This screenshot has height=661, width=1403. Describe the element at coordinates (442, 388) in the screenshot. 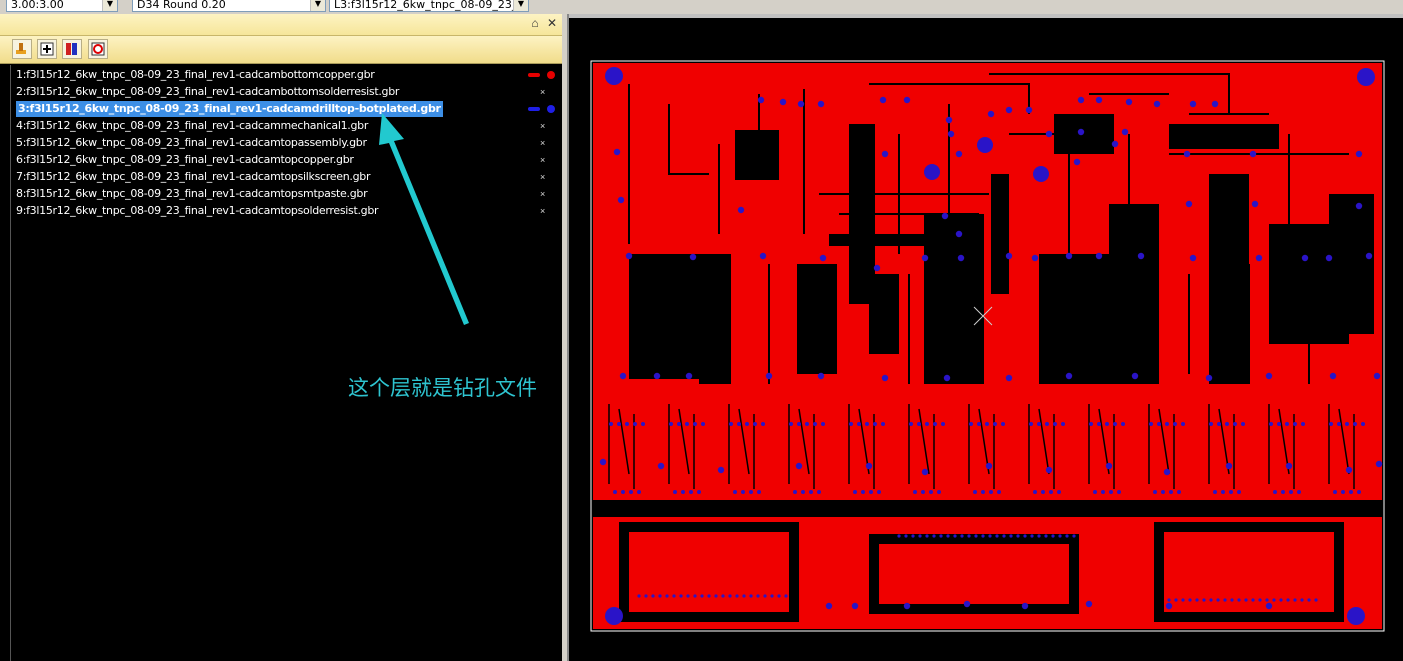

I see `annotation-text: 这个层就是钻孔文件` at that location.